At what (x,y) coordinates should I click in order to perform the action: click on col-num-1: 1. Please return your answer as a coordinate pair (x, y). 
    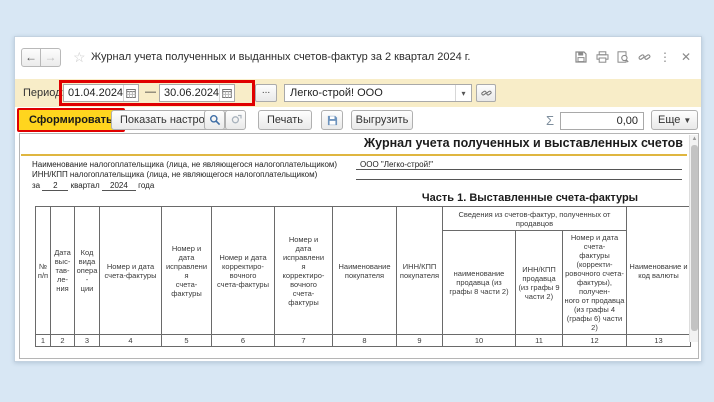
    Looking at the image, I should click on (43, 340).